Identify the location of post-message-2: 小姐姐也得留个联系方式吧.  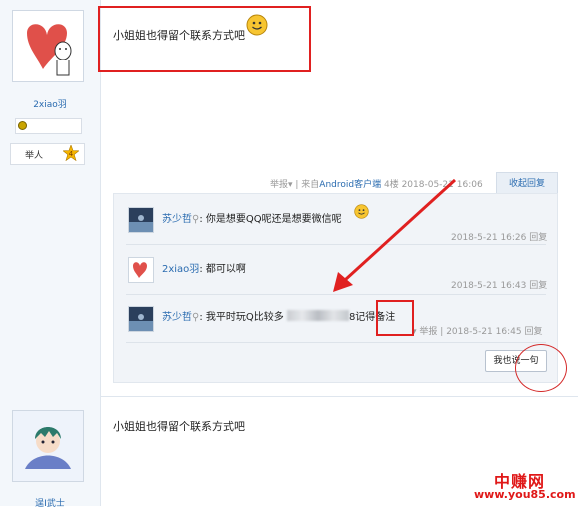
(179, 426).